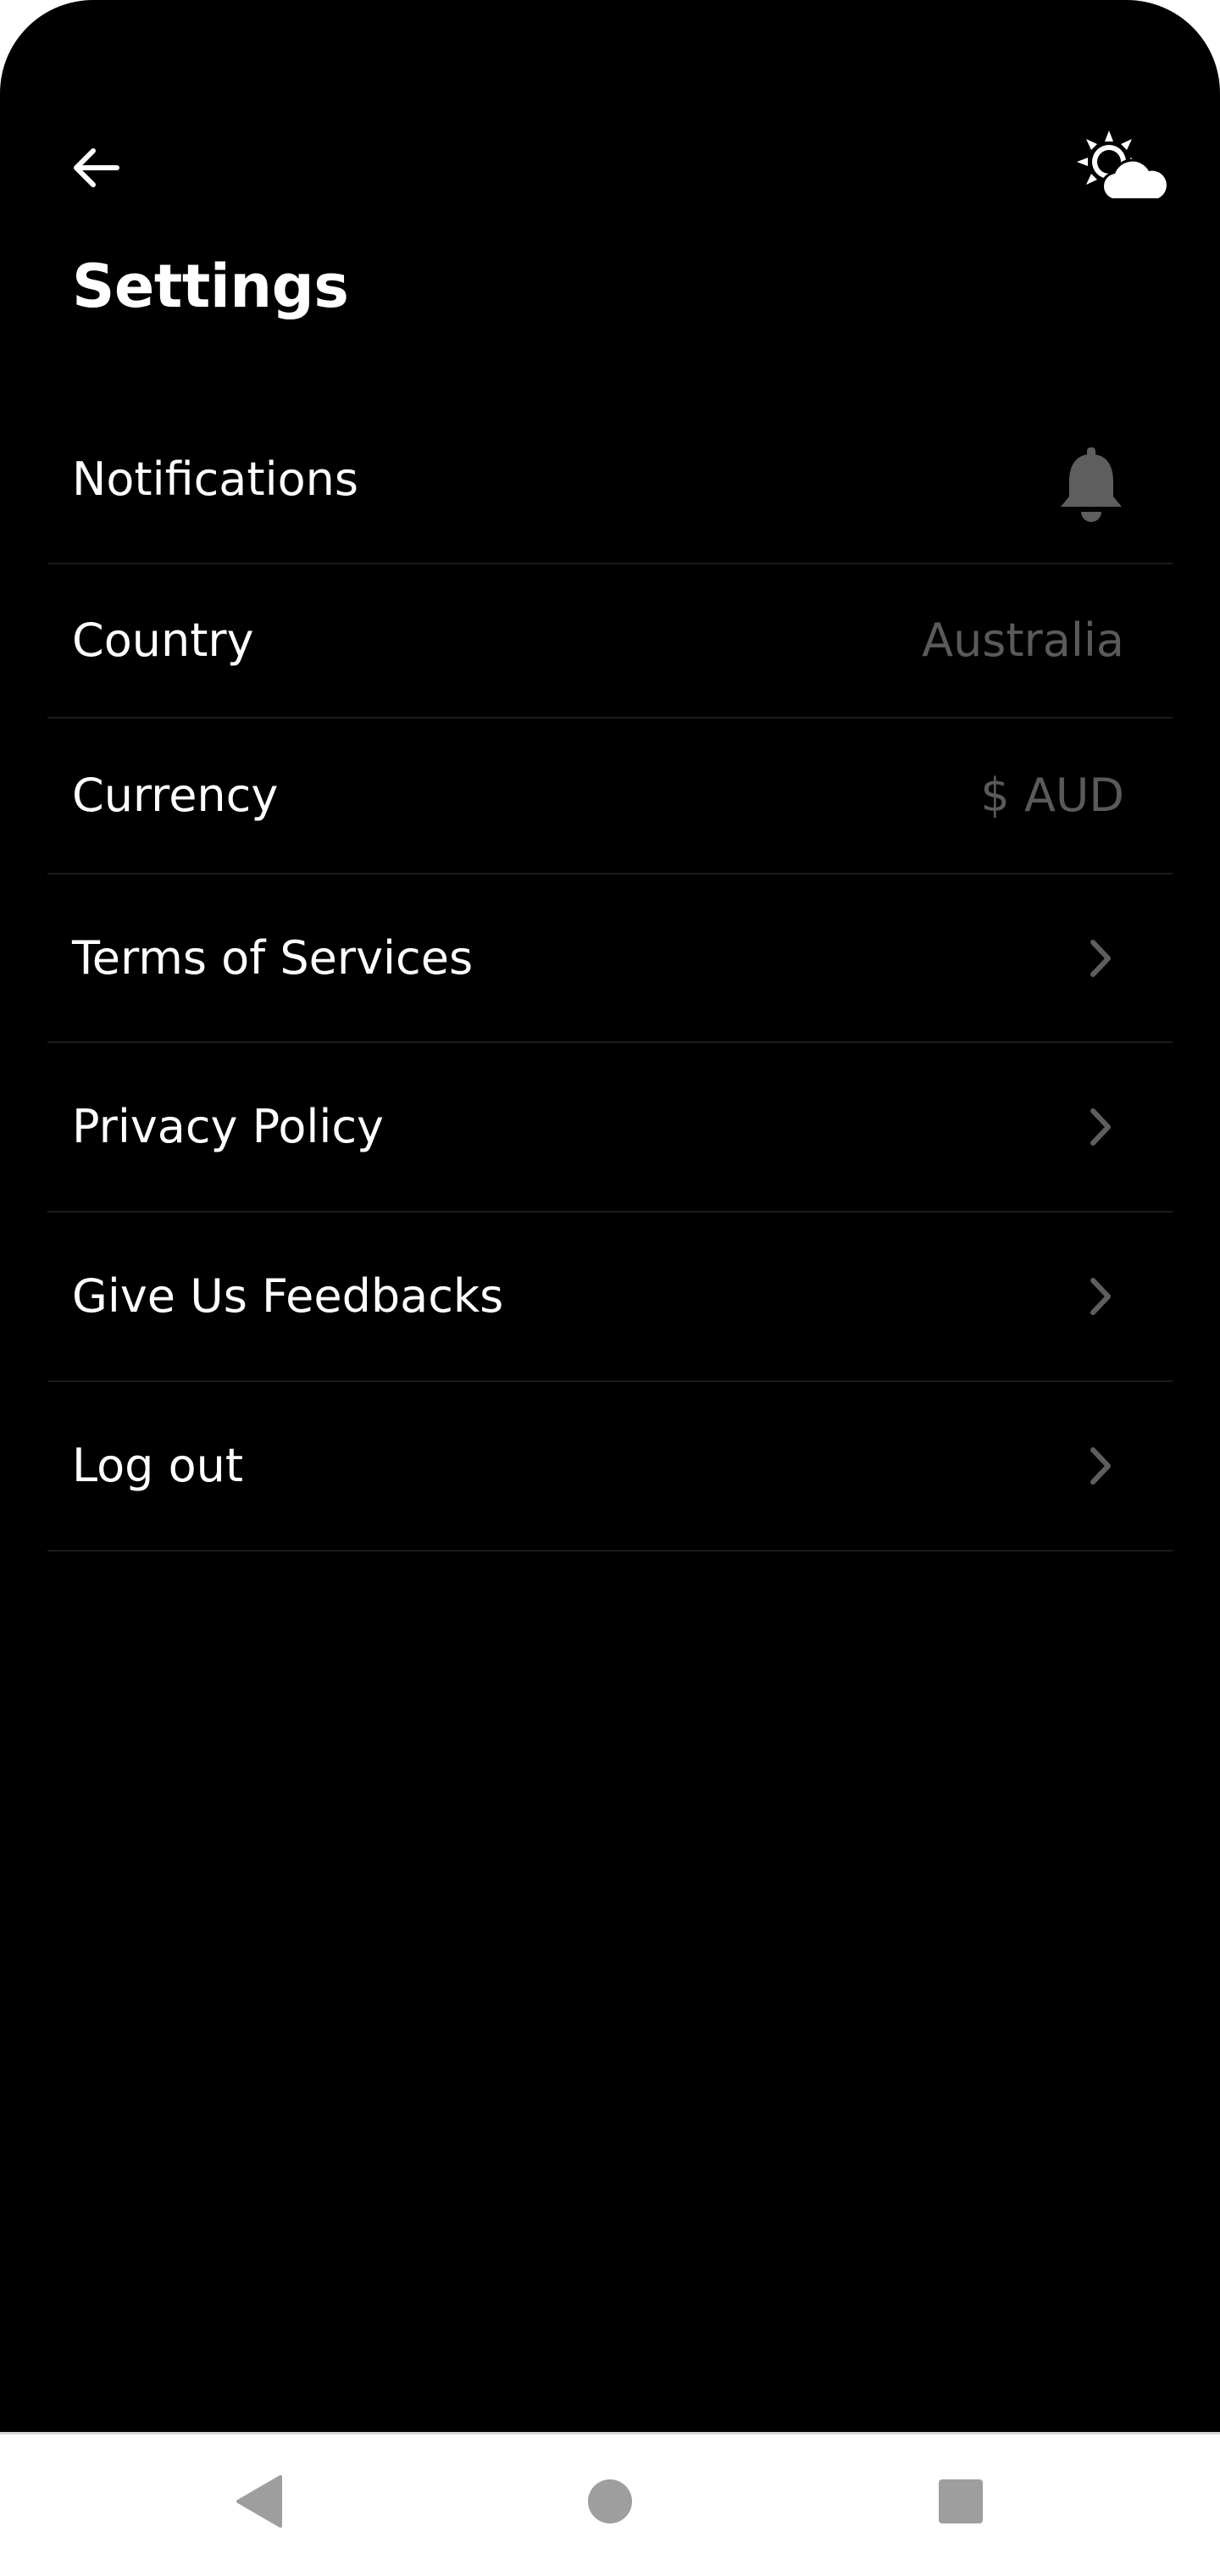  I want to click on settings-item-label: Currency, so click(175, 795).